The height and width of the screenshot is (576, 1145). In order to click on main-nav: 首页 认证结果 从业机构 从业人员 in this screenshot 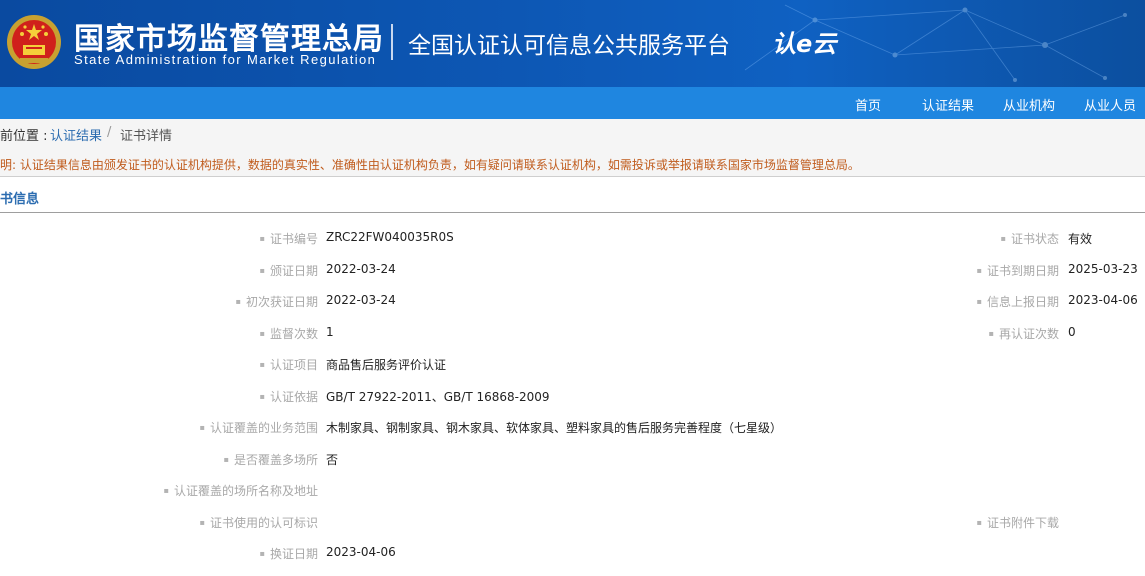, I will do `click(572, 103)`.